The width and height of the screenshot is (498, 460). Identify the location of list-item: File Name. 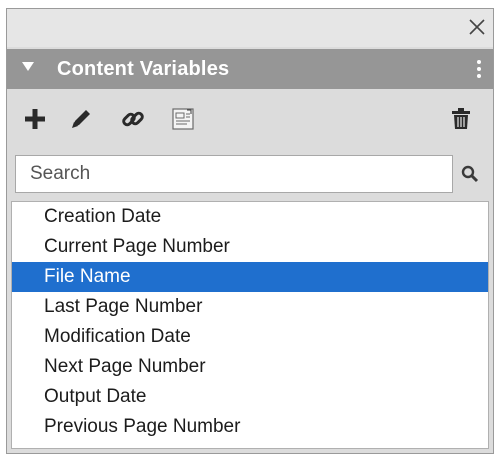
(250, 277).